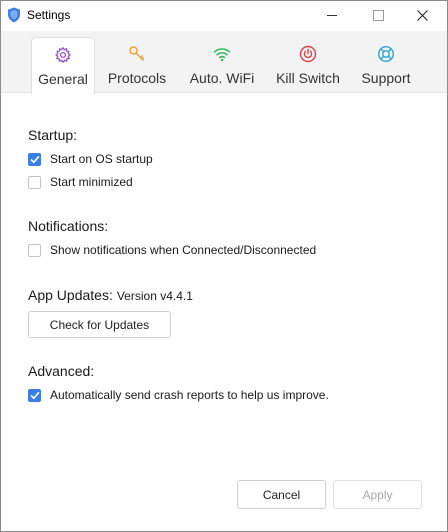  I want to click on tab-label: General, so click(63, 79).